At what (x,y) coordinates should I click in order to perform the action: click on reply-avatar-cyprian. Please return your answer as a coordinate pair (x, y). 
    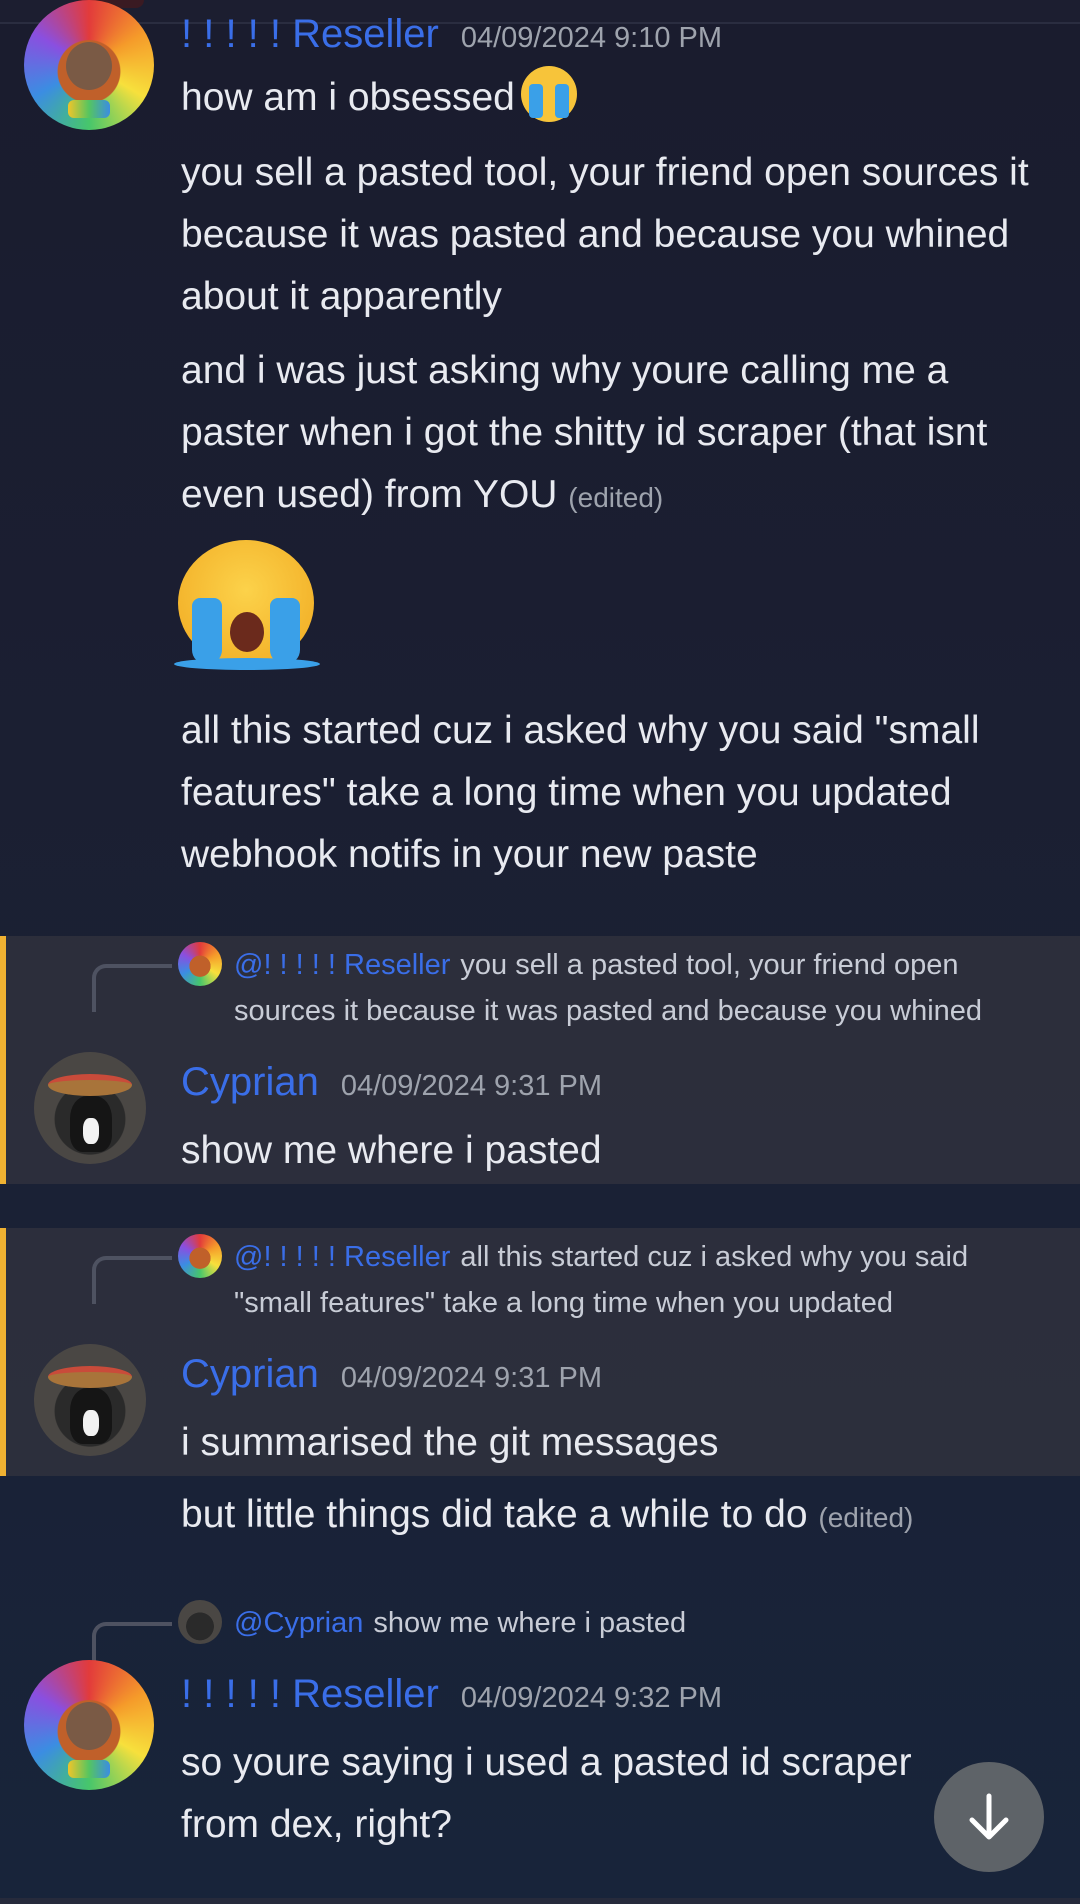
    Looking at the image, I should click on (200, 1622).